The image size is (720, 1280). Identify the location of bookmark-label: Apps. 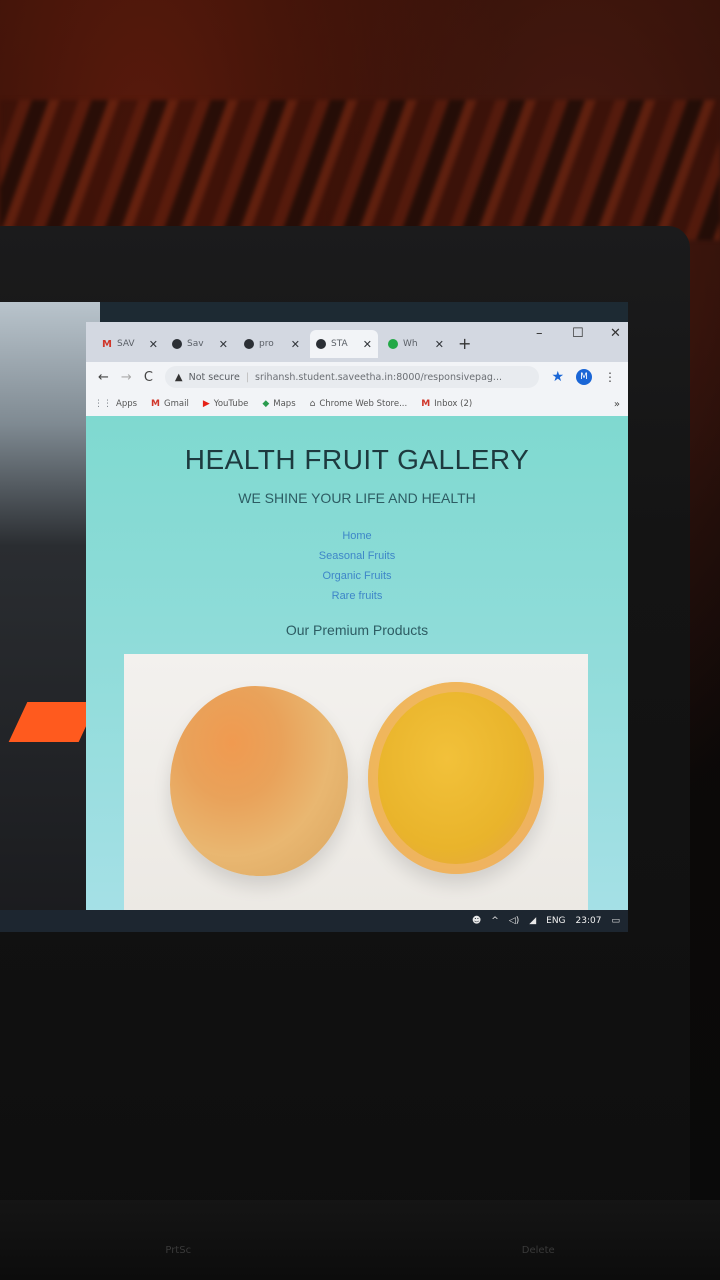
(127, 404).